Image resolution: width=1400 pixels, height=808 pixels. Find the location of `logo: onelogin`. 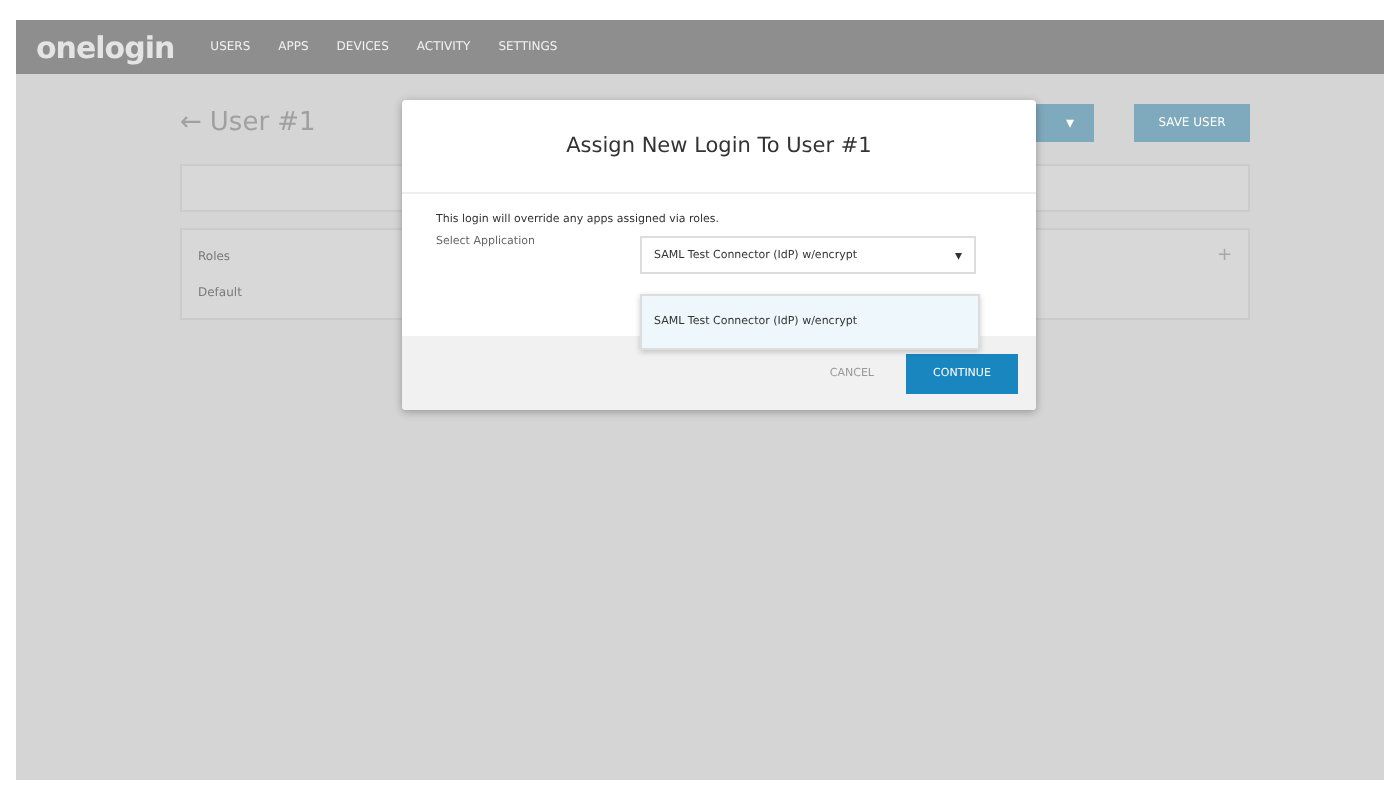

logo: onelogin is located at coordinates (105, 47).